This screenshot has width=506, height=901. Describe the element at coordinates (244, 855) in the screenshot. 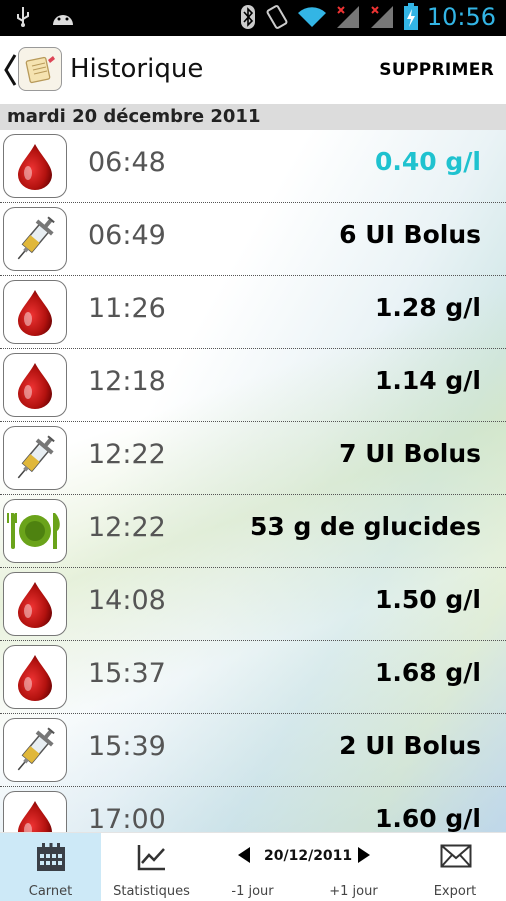

I see `arrow-left-icon` at that location.